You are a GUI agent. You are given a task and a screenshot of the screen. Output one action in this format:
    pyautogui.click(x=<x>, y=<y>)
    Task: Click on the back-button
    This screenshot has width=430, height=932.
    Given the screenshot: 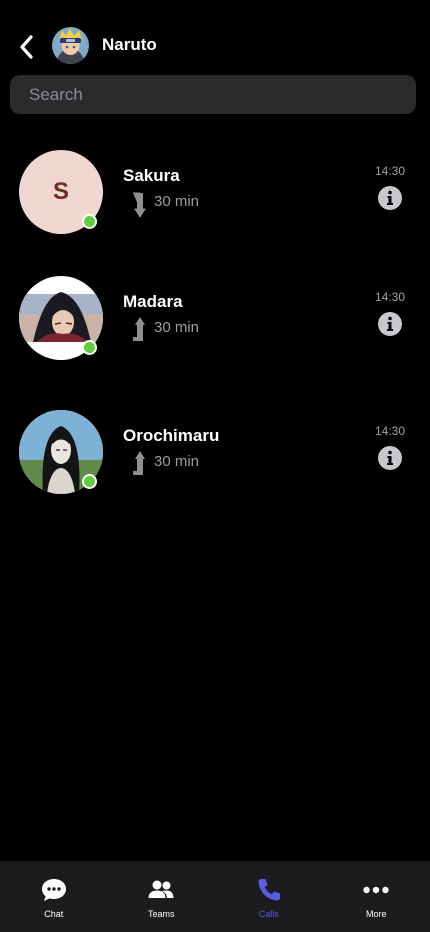 What is the action you would take?
    pyautogui.click(x=28, y=47)
    